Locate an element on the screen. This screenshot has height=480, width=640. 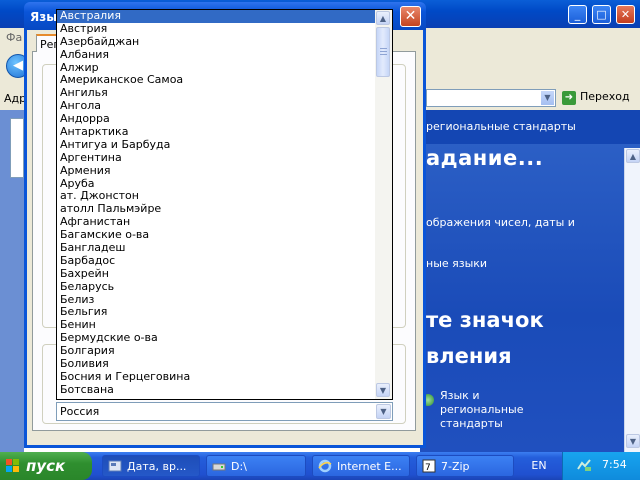
address-label: Адр is located at coordinates (15, 98).